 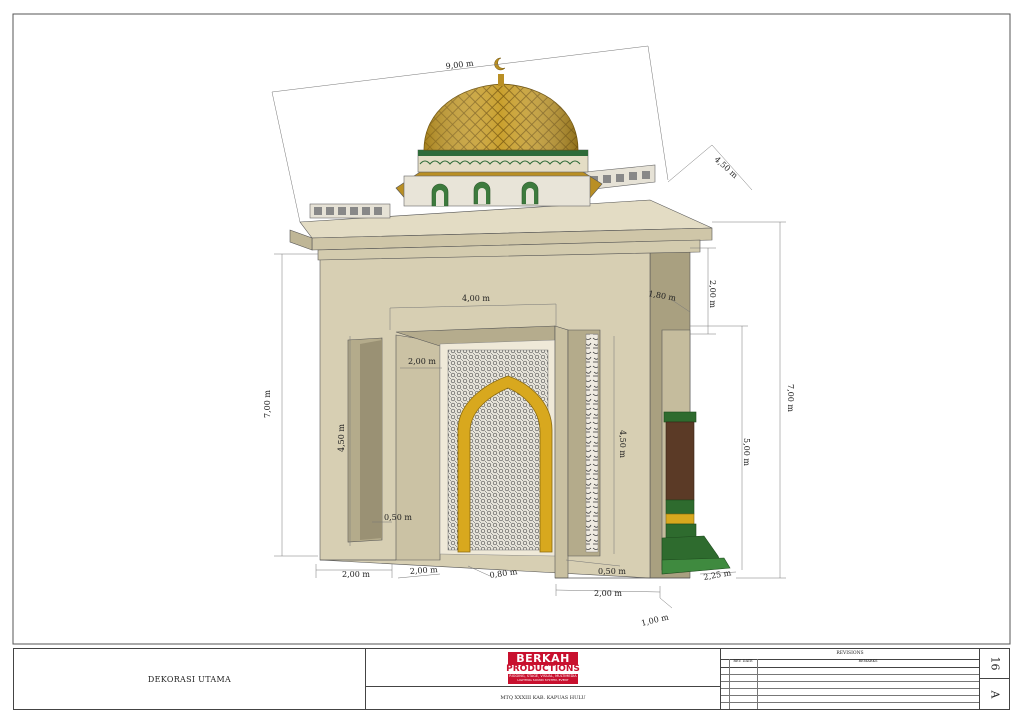 I want to click on dim-opening-height-right: 4,50 m, so click(x=622, y=444).